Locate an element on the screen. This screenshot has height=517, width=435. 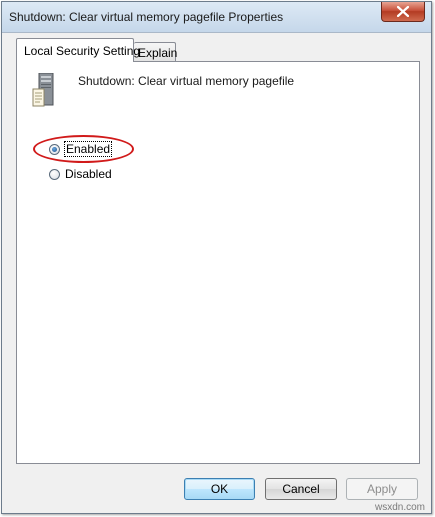
cancel-button: Cancel is located at coordinates (301, 489).